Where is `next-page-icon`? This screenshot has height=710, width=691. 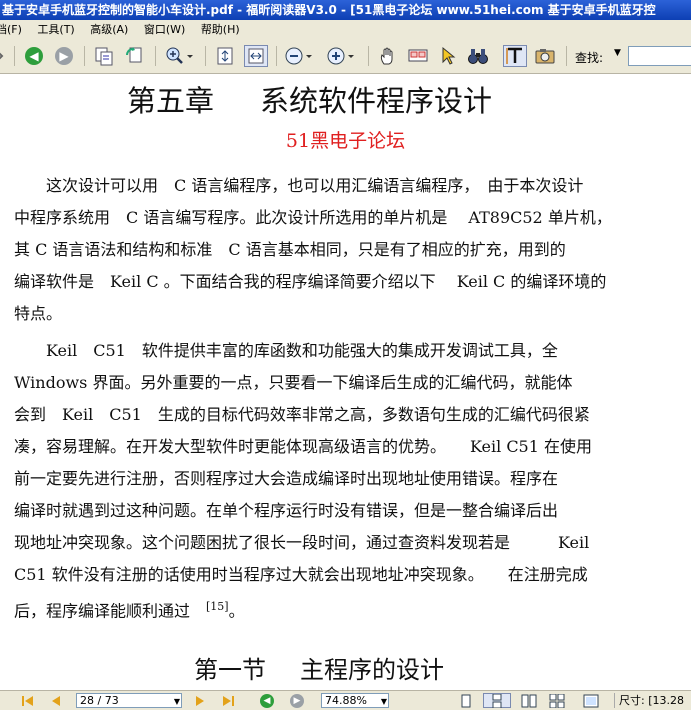 next-page-icon is located at coordinates (200, 700).